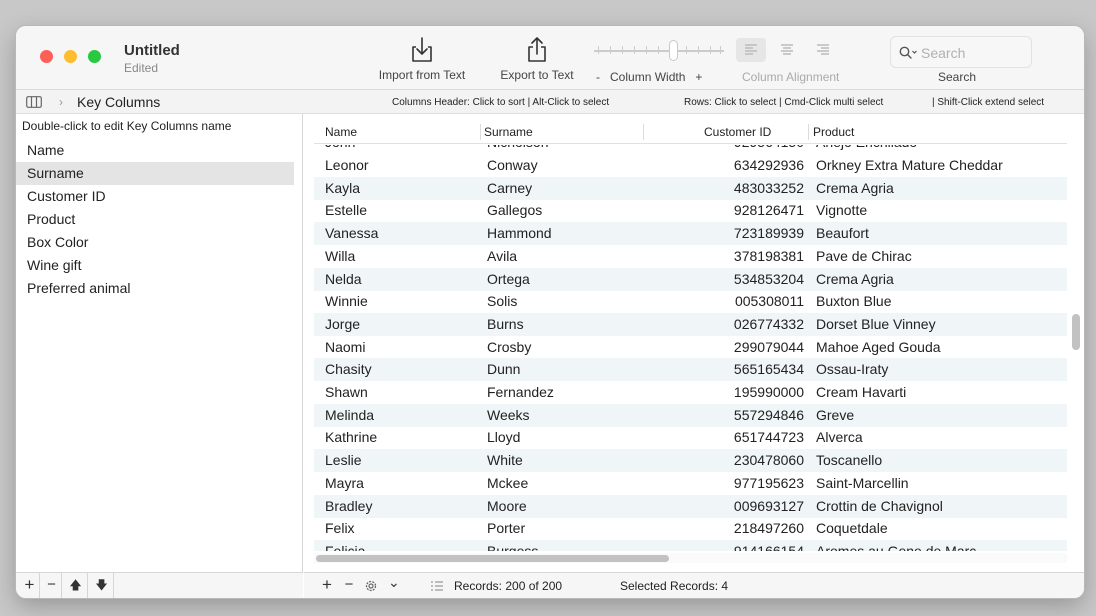 This screenshot has height=616, width=1096. Describe the element at coordinates (118, 102) in the screenshot. I see `breadcrumb: Key Columns` at that location.